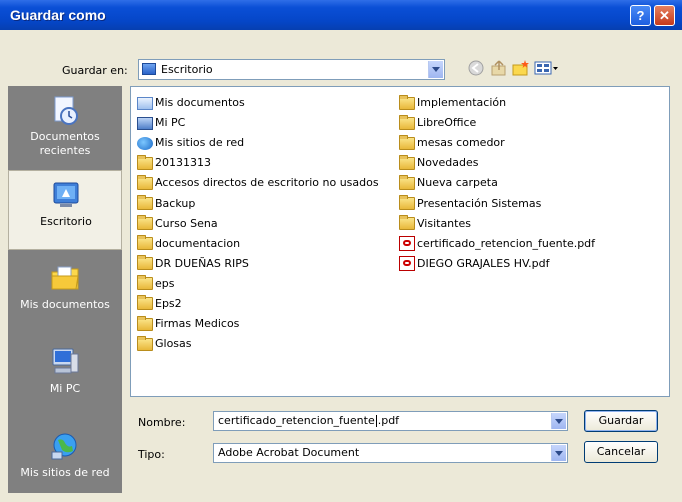 The width and height of the screenshot is (682, 502). What do you see at coordinates (258, 143) in the screenshot?
I see `file-list-item: Mis sitios de red` at bounding box center [258, 143].